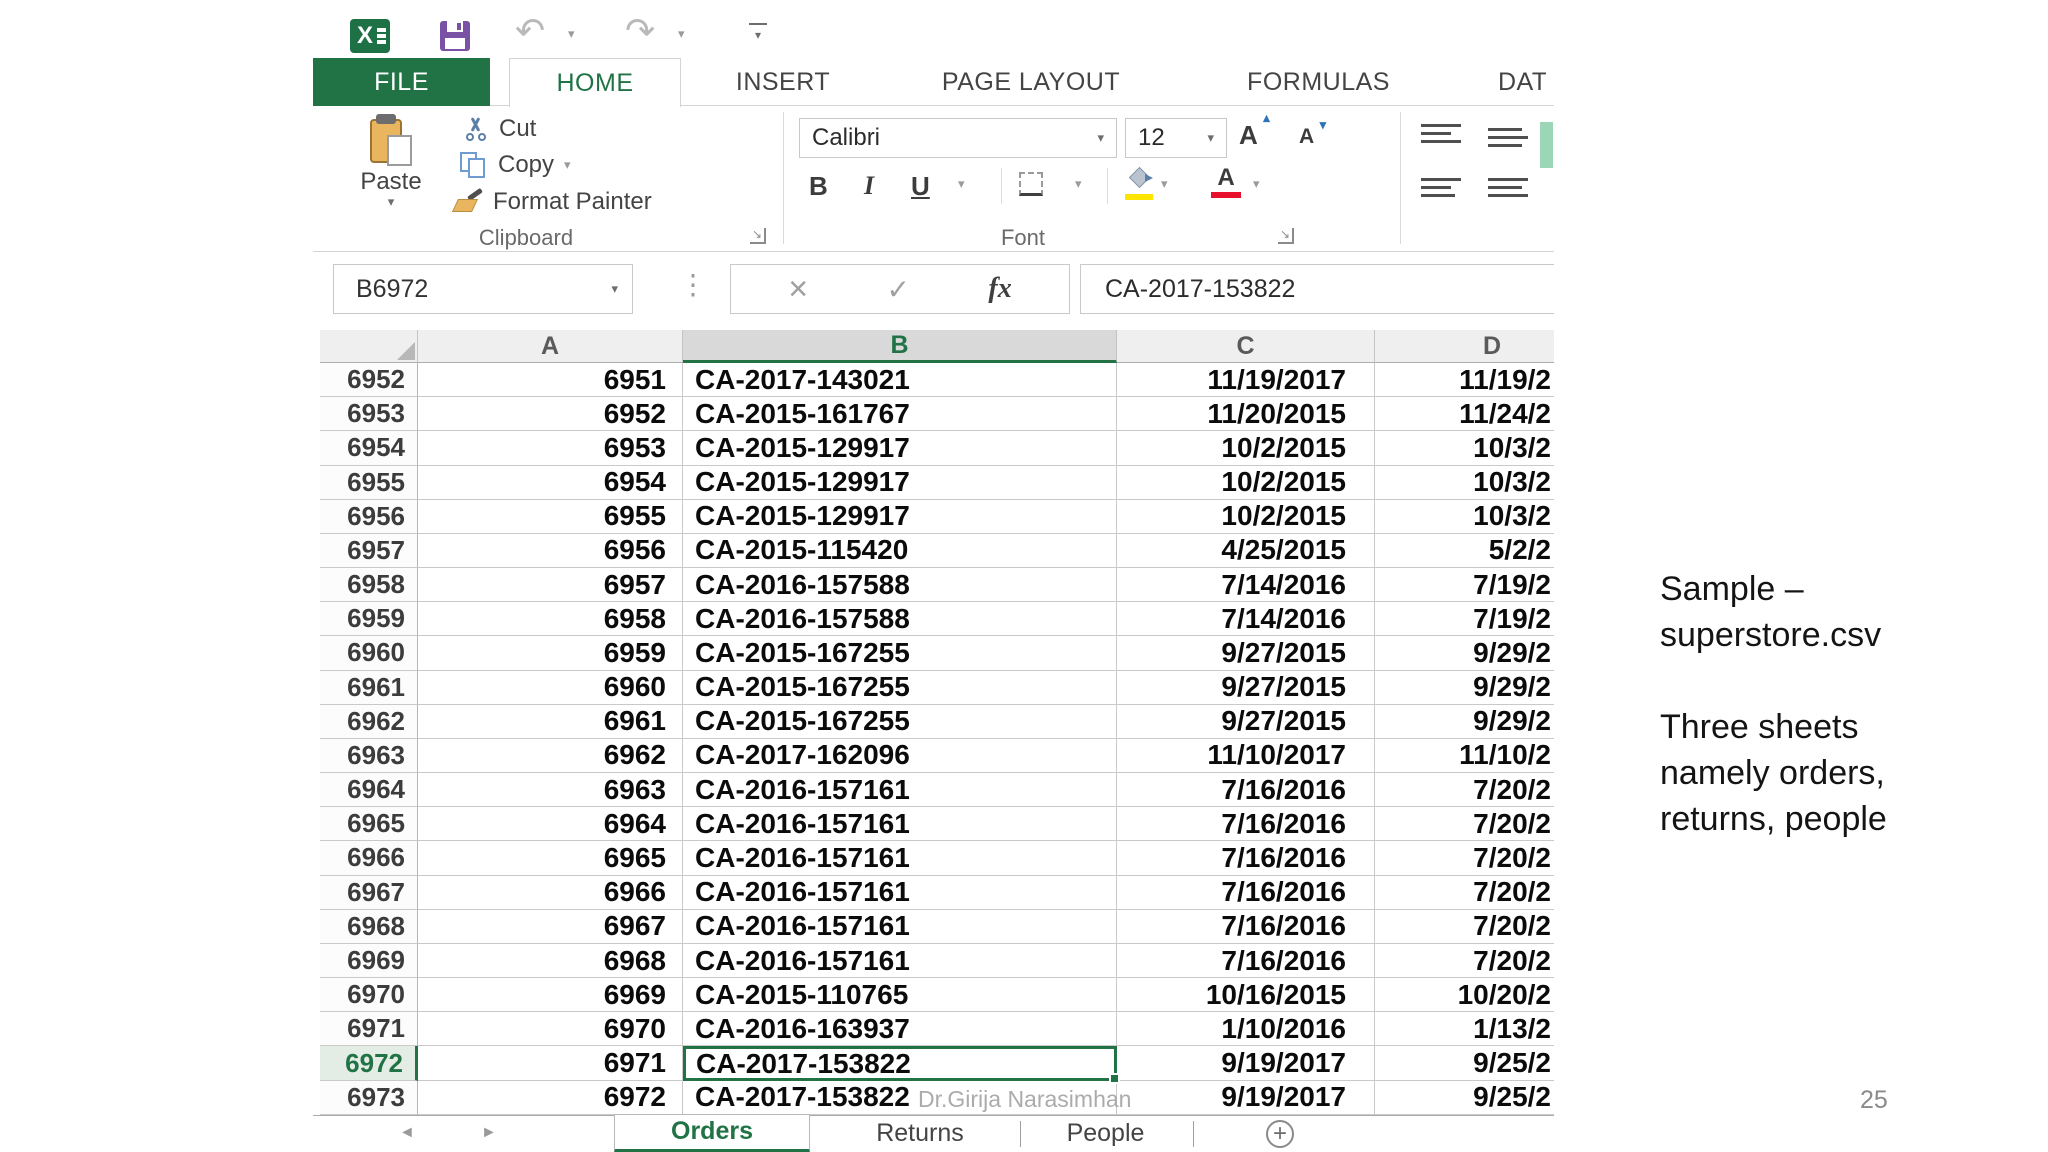  What do you see at coordinates (1246, 619) in the screenshot?
I see `cell-col-c: 7/14/2016` at bounding box center [1246, 619].